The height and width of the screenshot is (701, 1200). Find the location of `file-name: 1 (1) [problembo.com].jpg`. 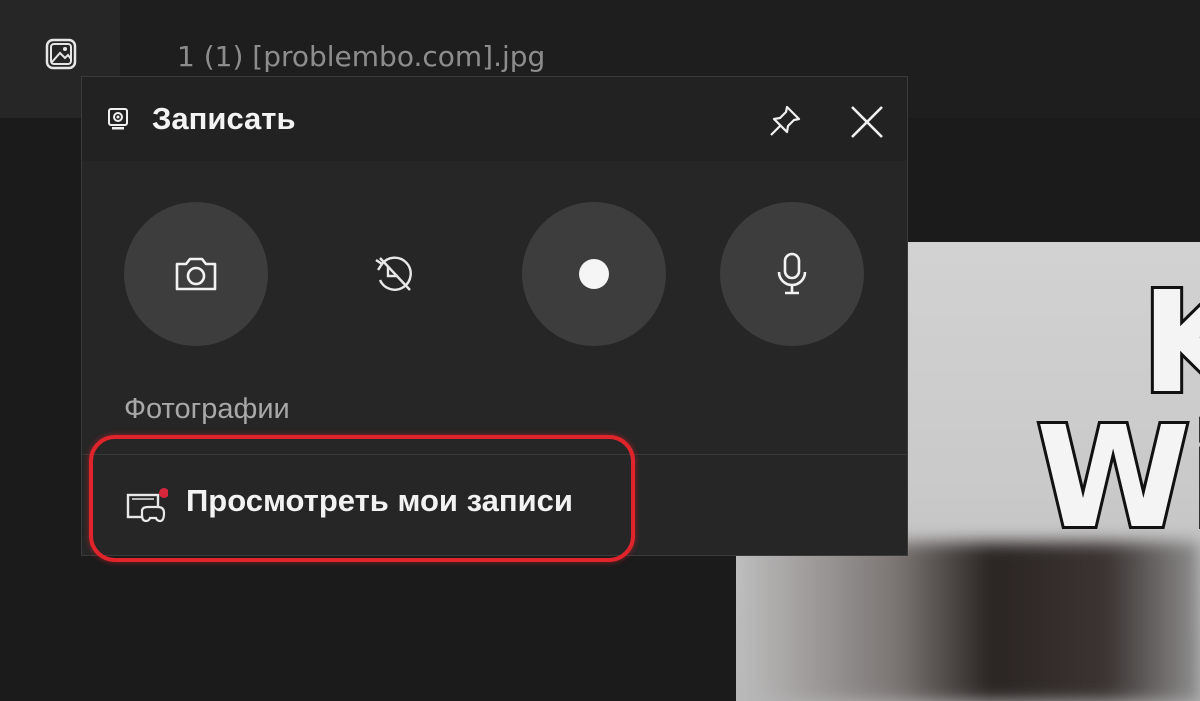

file-name: 1 (1) [problembo.com].jpg is located at coordinates (361, 56).